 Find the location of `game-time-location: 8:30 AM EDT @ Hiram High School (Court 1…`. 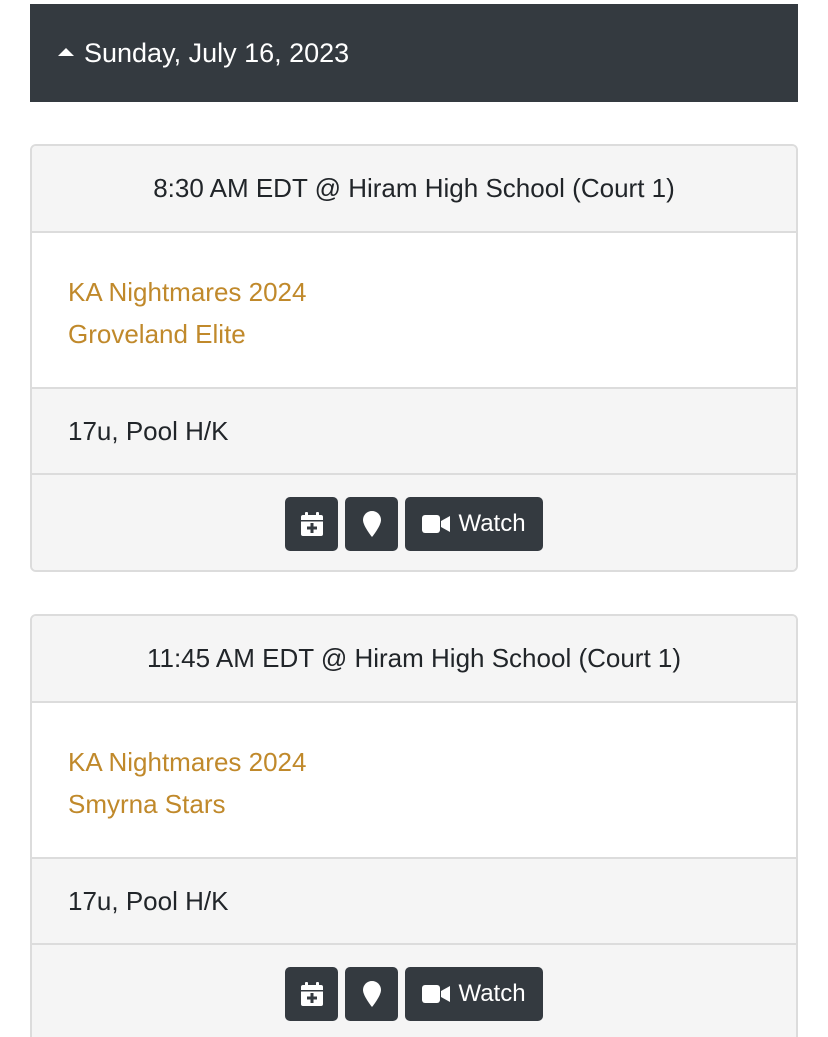

game-time-location: 8:30 AM EDT @ Hiram High School (Court 1… is located at coordinates (414, 189).